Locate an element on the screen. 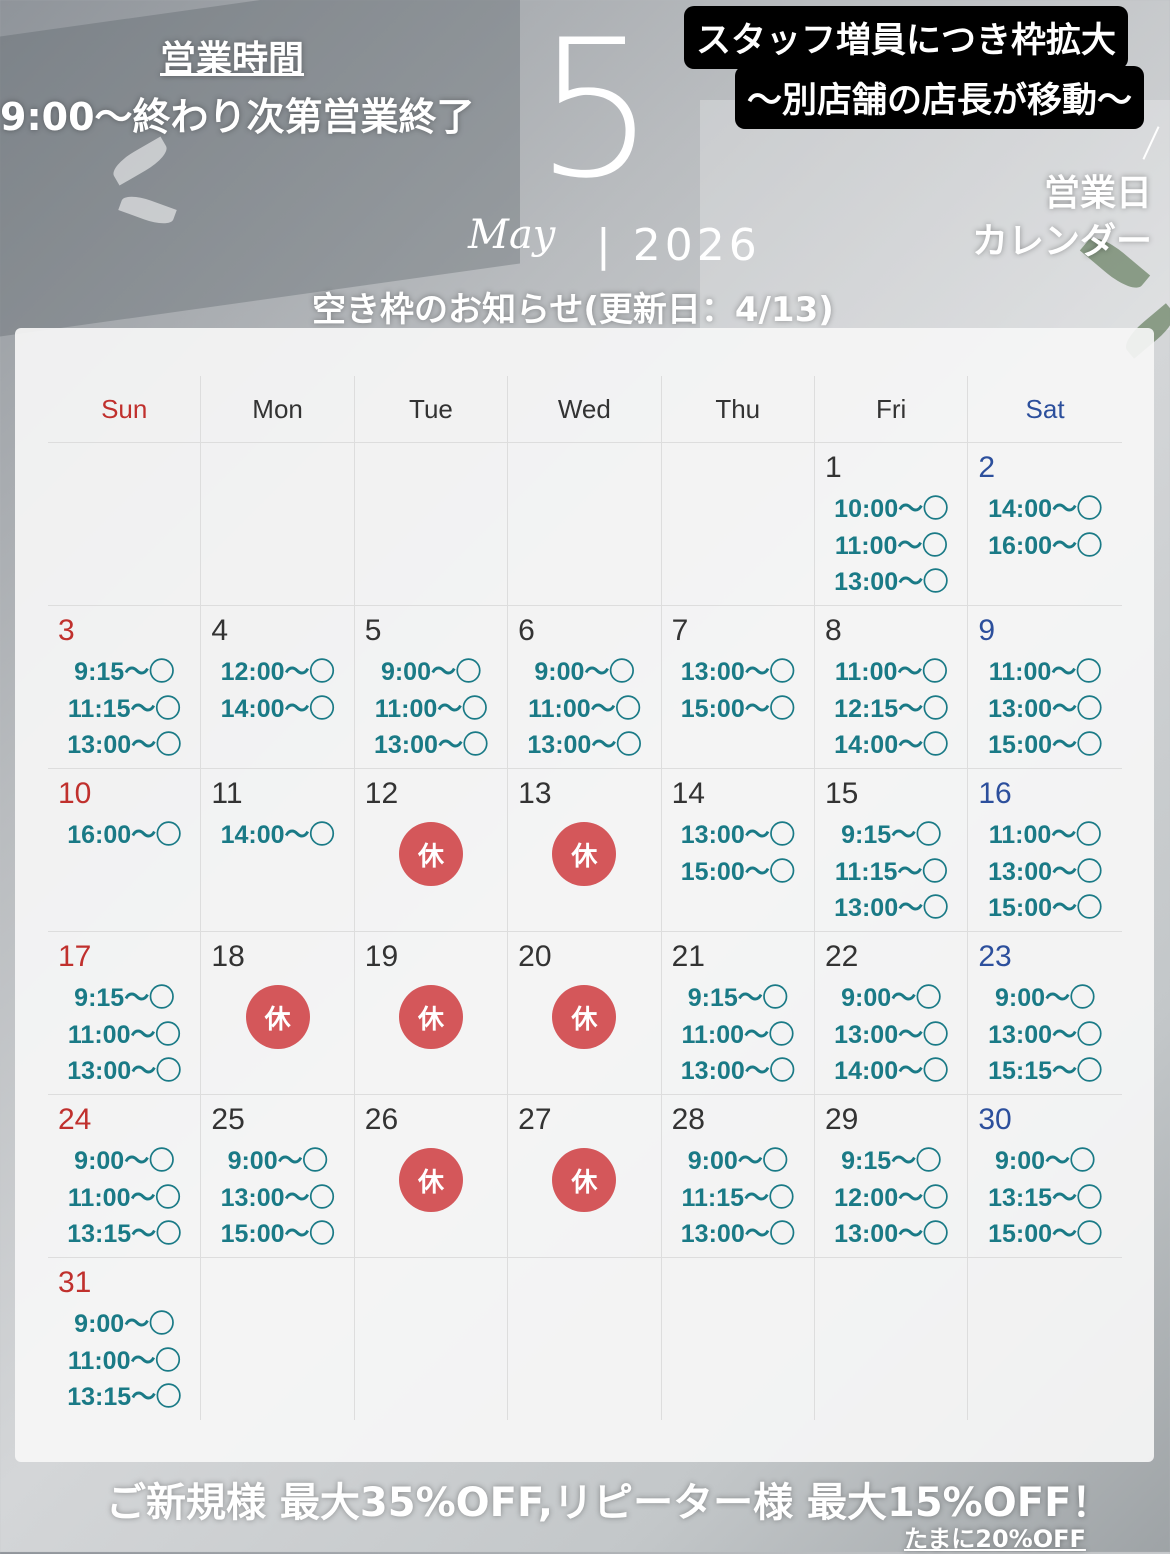 The width and height of the screenshot is (1170, 1554). slot-list: 9:00〜◯ 11:00〜◯ 13:00〜◯ is located at coordinates (431, 709).